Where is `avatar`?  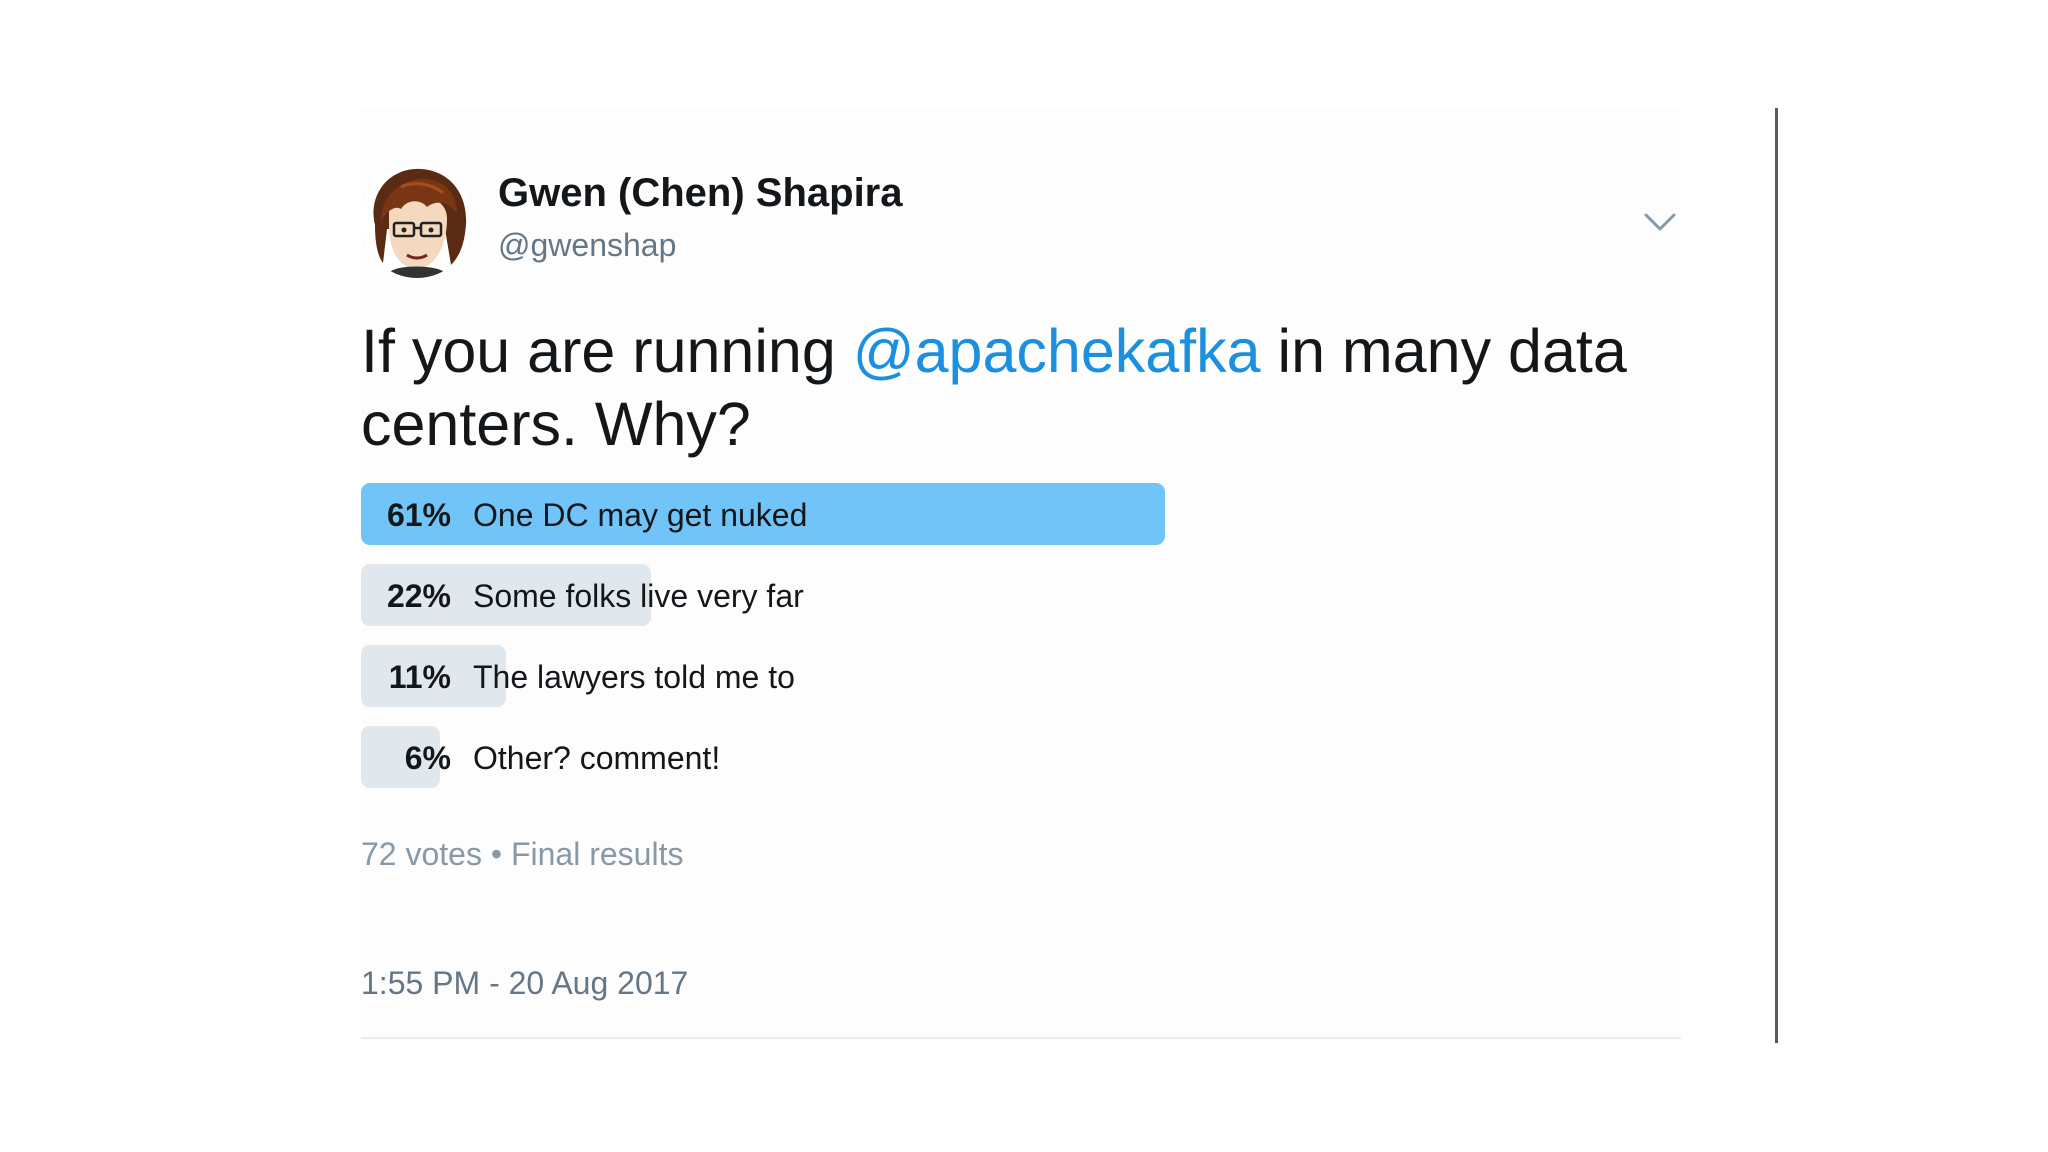
avatar is located at coordinates (417, 220).